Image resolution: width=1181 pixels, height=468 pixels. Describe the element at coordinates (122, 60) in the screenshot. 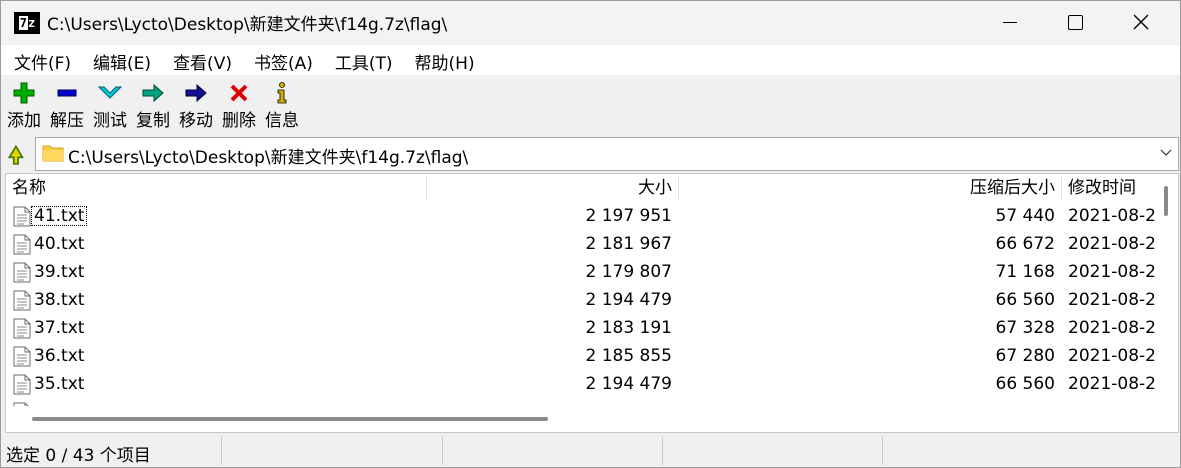

I see `menu-edit: 编辑(E)` at that location.